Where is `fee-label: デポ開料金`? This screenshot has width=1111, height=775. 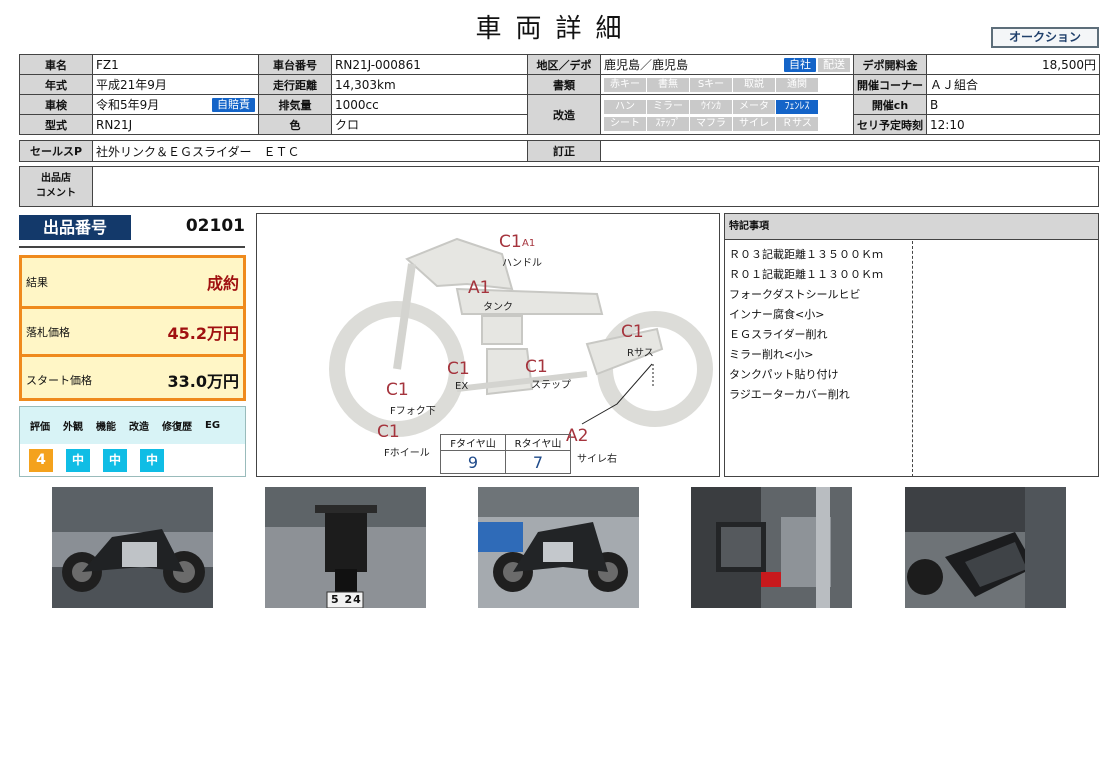 fee-label: デポ開料金 is located at coordinates (890, 64).